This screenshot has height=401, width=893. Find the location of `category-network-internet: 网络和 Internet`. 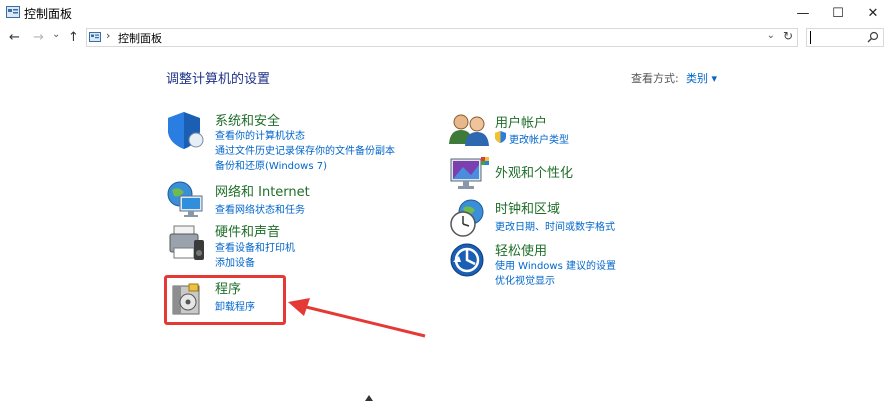

category-network-internet: 网络和 Internet is located at coordinates (262, 190).